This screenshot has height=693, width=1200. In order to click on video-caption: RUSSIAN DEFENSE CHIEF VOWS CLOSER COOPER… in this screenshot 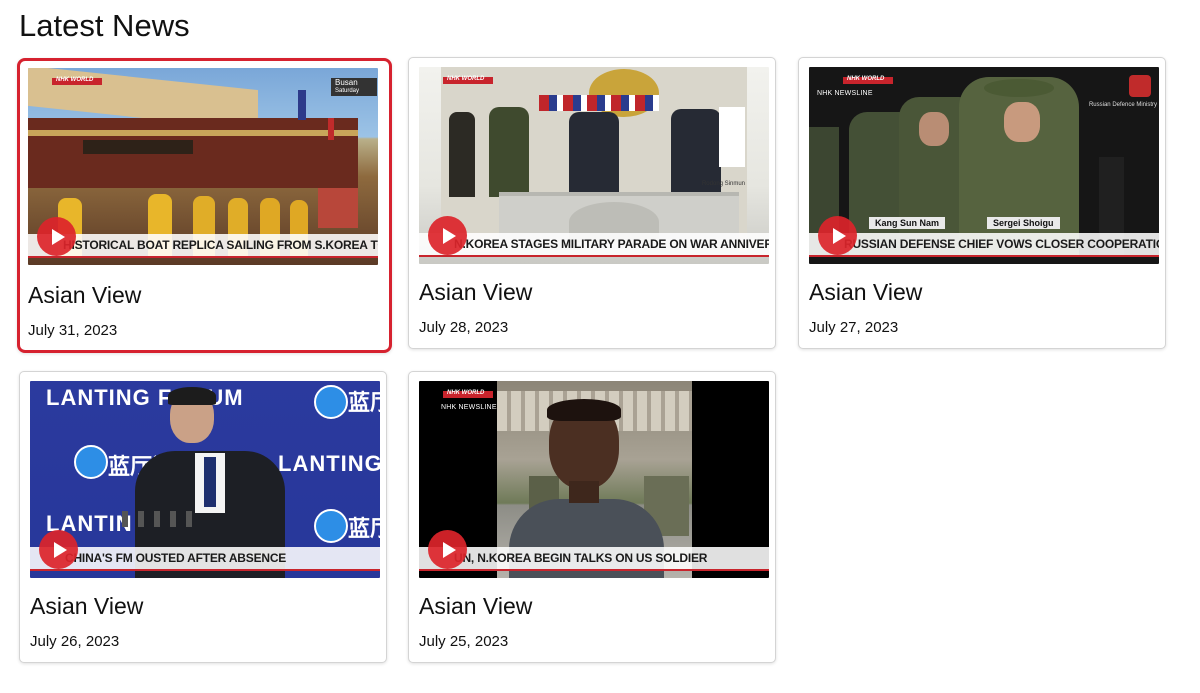, I will do `click(1001, 244)`.